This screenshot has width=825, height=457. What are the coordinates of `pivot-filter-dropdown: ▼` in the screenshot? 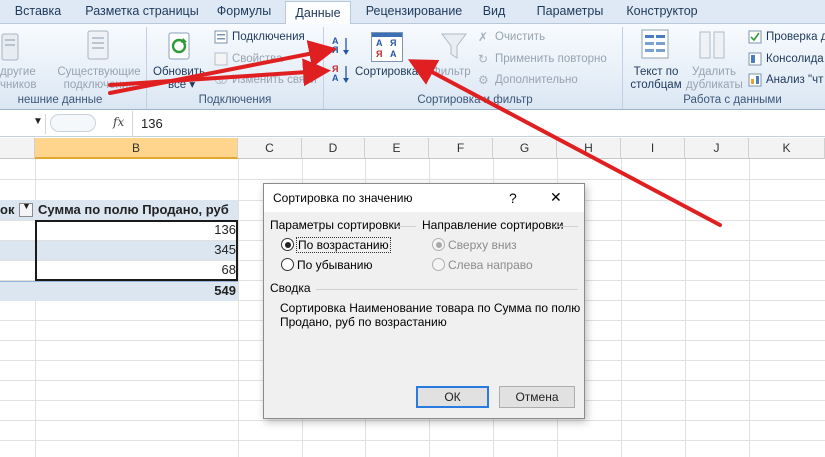 It's located at (26, 209).